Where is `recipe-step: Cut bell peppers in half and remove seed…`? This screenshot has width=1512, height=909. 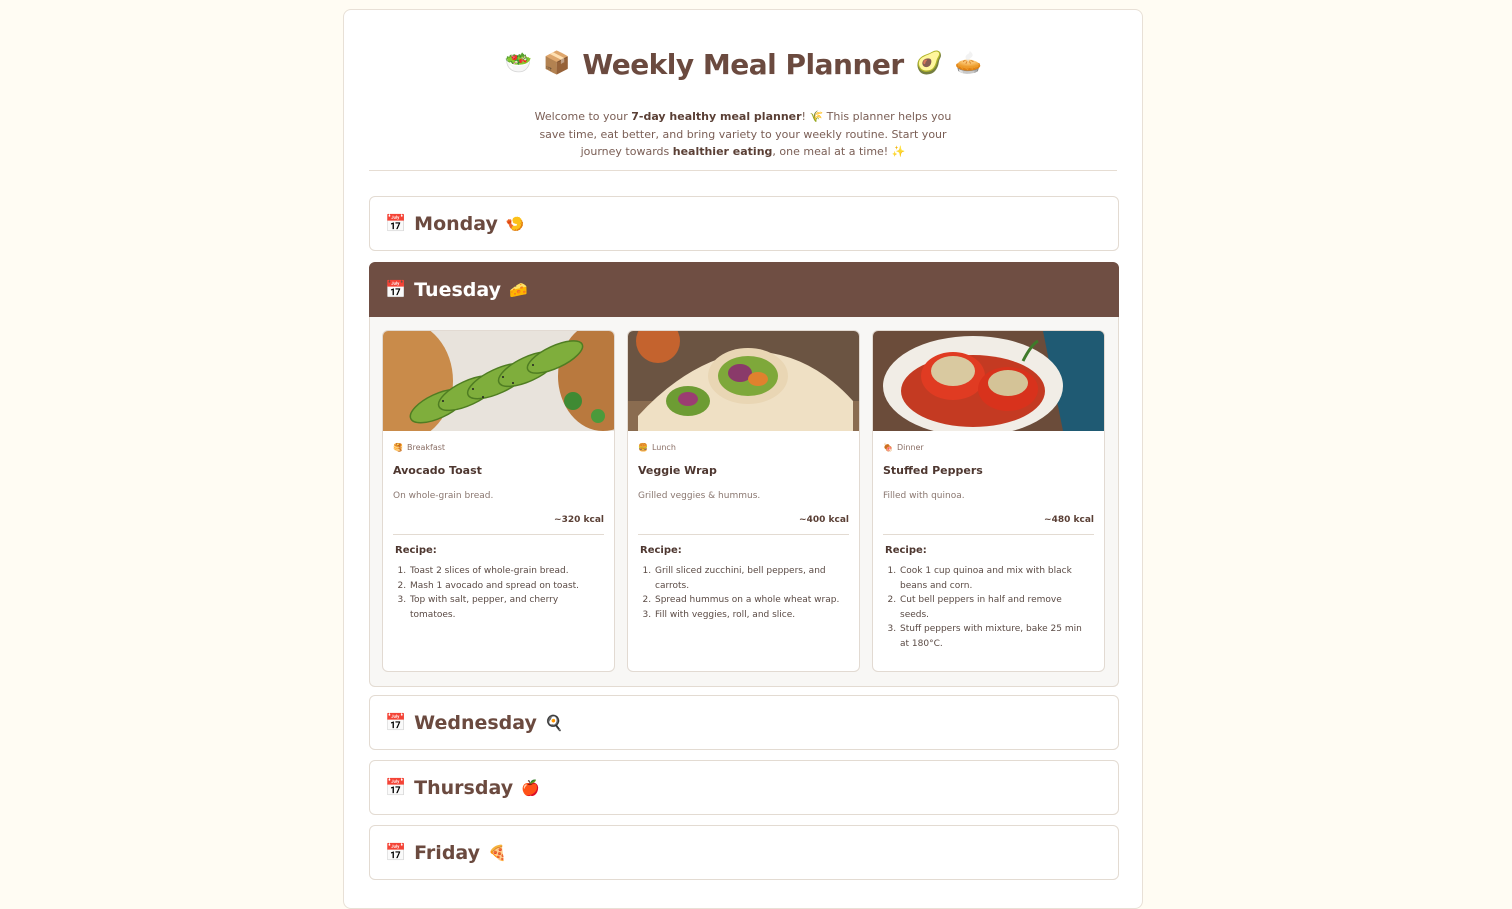
recipe-step: Cut bell peppers in half and remove seed… is located at coordinates (995, 607).